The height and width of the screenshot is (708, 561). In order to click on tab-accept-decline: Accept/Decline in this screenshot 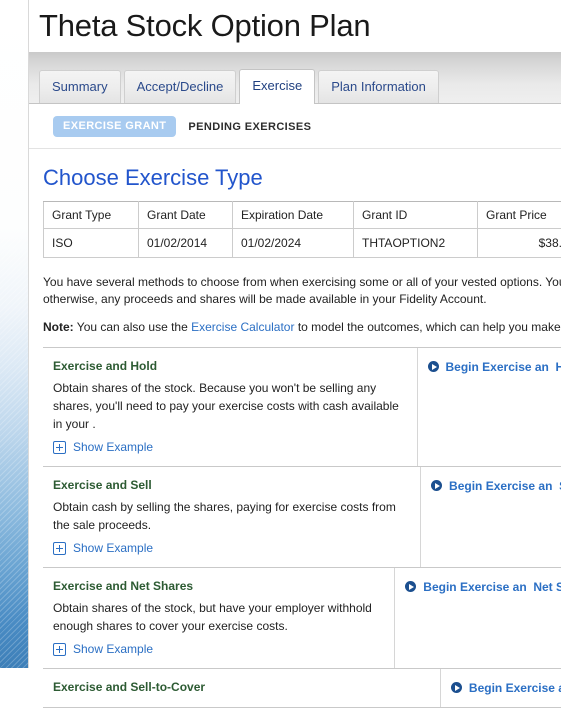, I will do `click(180, 86)`.